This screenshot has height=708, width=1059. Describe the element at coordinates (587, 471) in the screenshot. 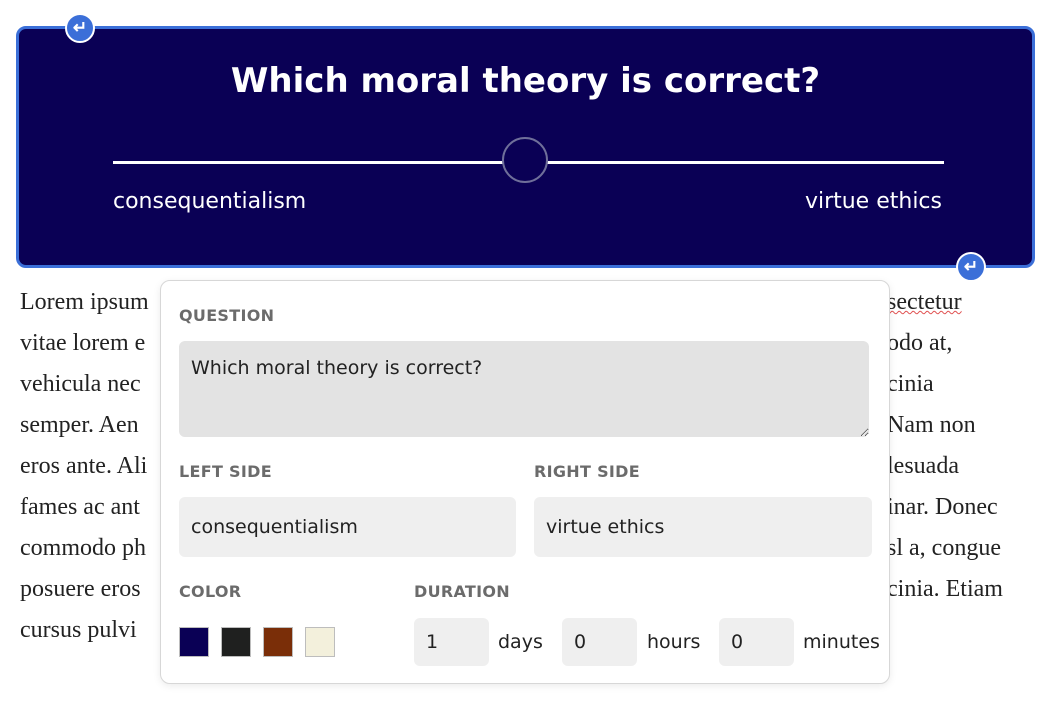

I see `right-side-field-label: RIGHT SIDE` at that location.